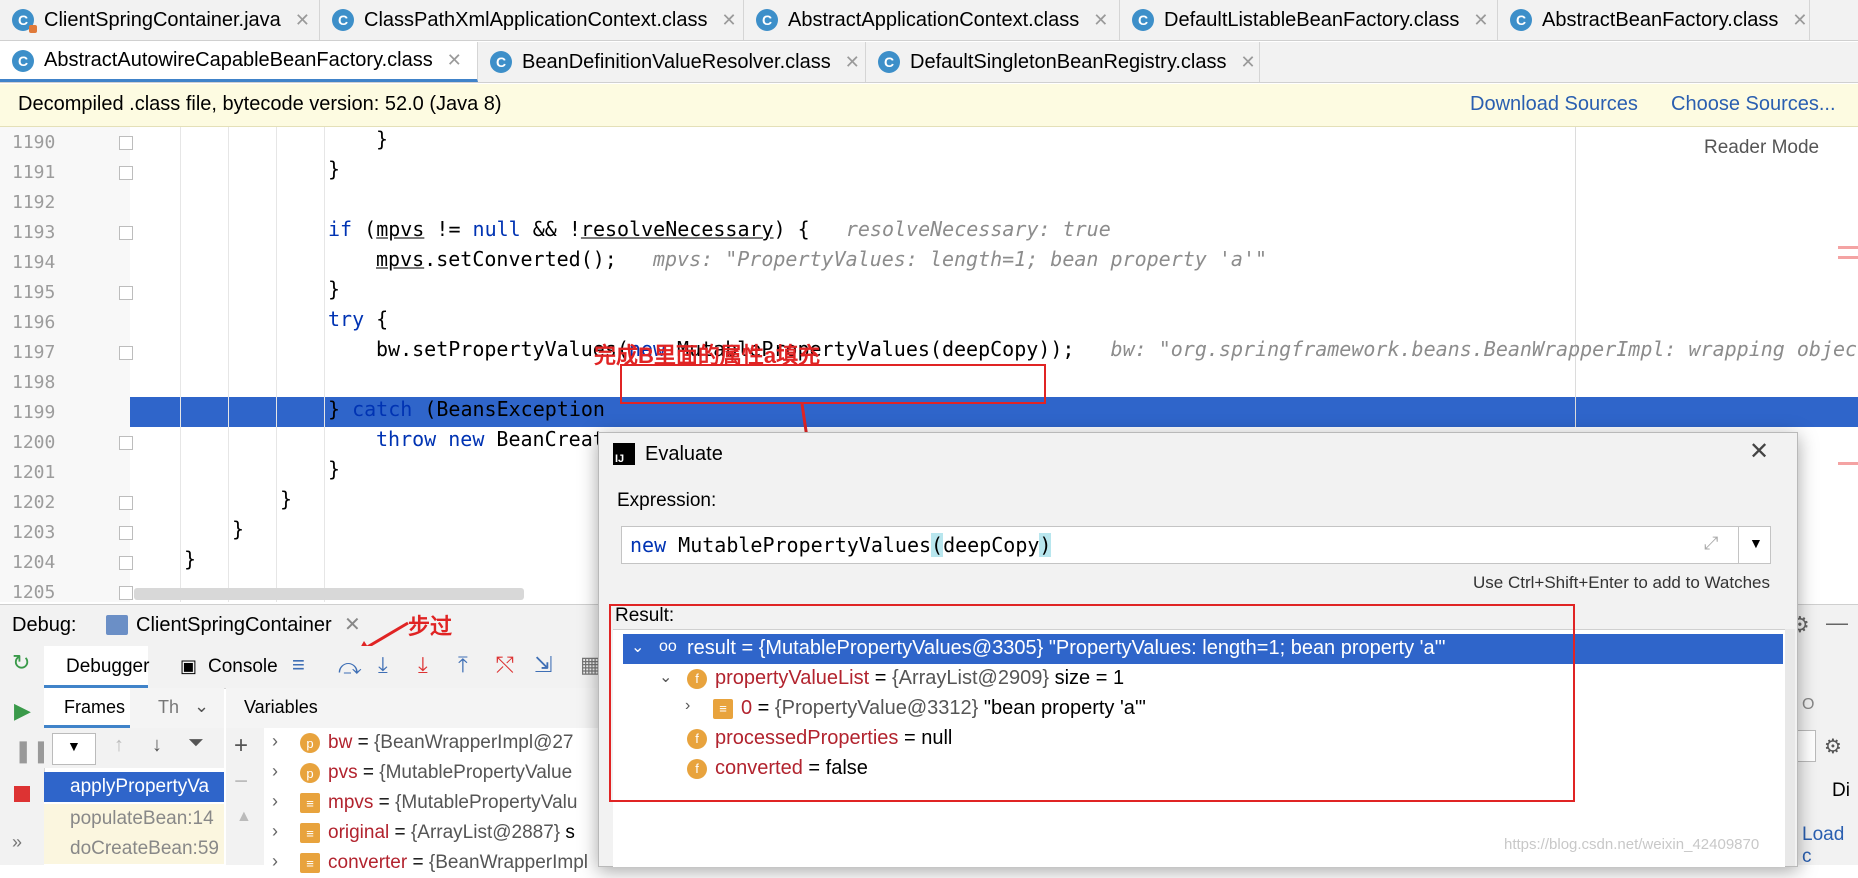 This screenshot has width=1858, height=878. I want to click on tab-label: DefaultSingletonBeanRegistry.class, so click(1068, 61).